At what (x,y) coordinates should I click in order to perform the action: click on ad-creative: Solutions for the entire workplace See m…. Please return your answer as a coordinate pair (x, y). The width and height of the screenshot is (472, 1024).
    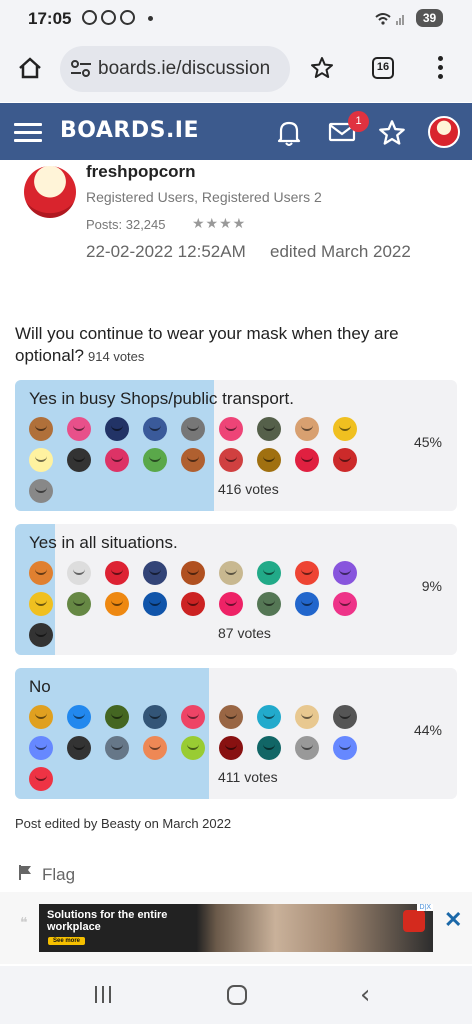
    Looking at the image, I should click on (236, 928).